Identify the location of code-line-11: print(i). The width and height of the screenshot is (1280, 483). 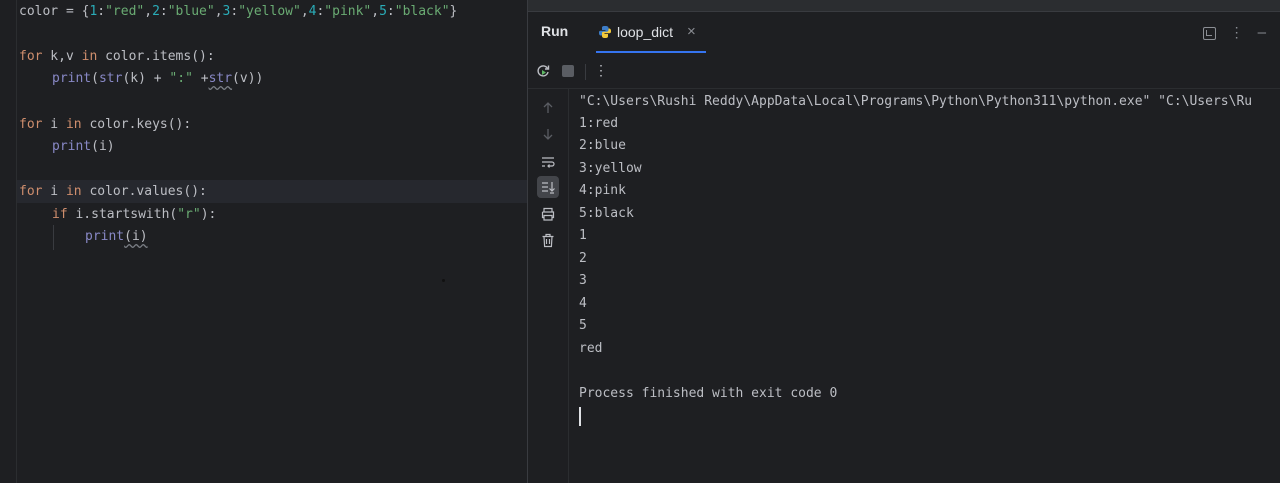
(116, 237).